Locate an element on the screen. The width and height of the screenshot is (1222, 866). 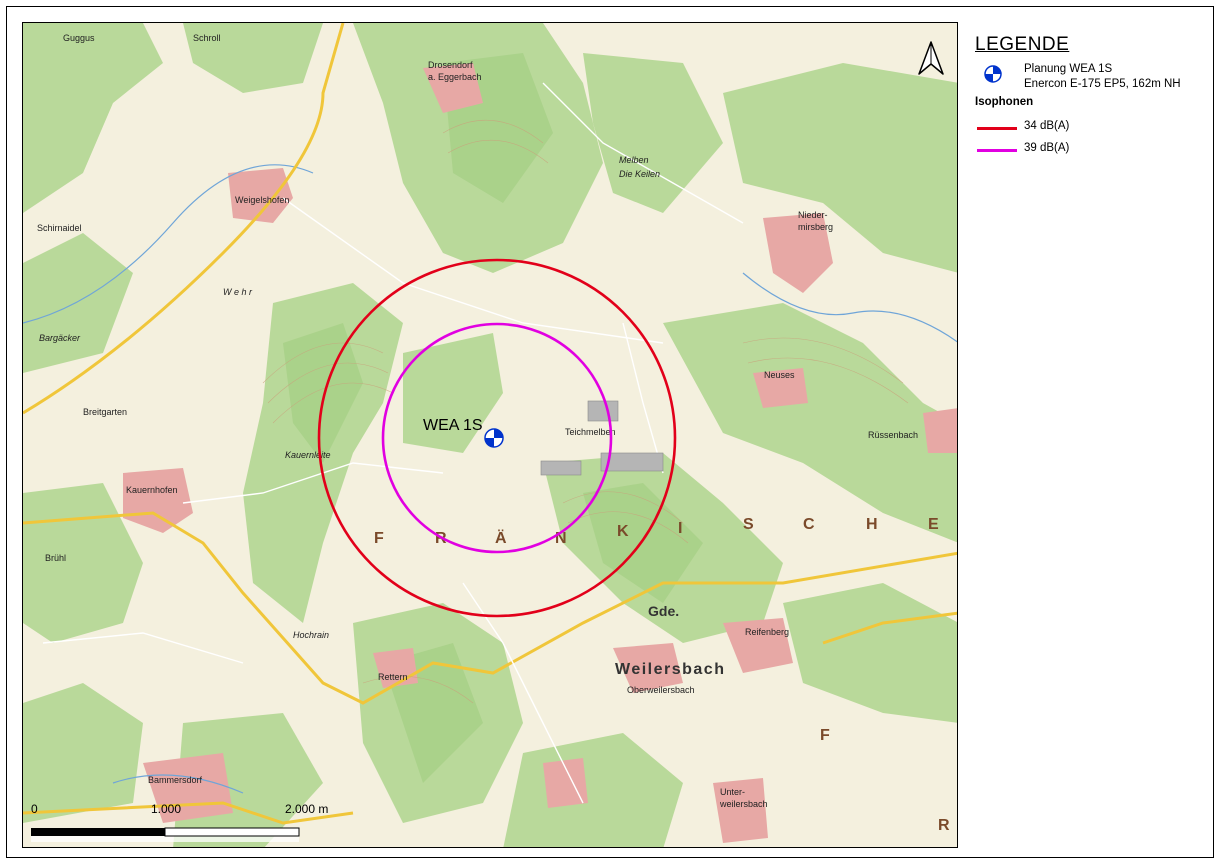
place-kauernhofen: Kauernhofen is located at coordinates (152, 490).